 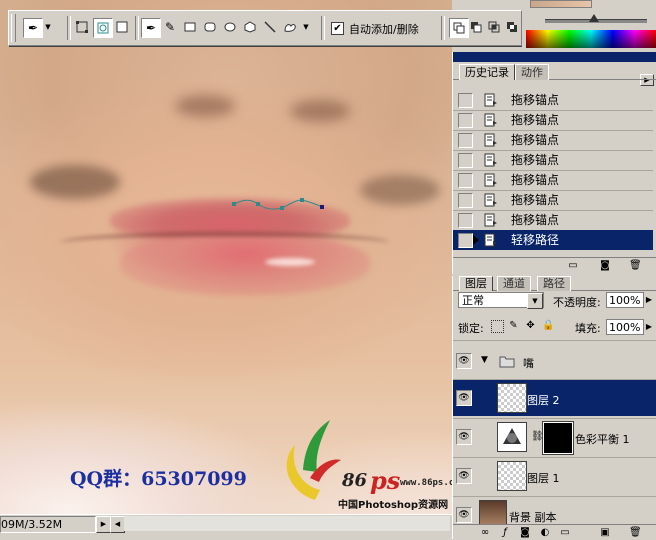 I want to click on opacity-arrow-icon: ▶, so click(x=649, y=300).